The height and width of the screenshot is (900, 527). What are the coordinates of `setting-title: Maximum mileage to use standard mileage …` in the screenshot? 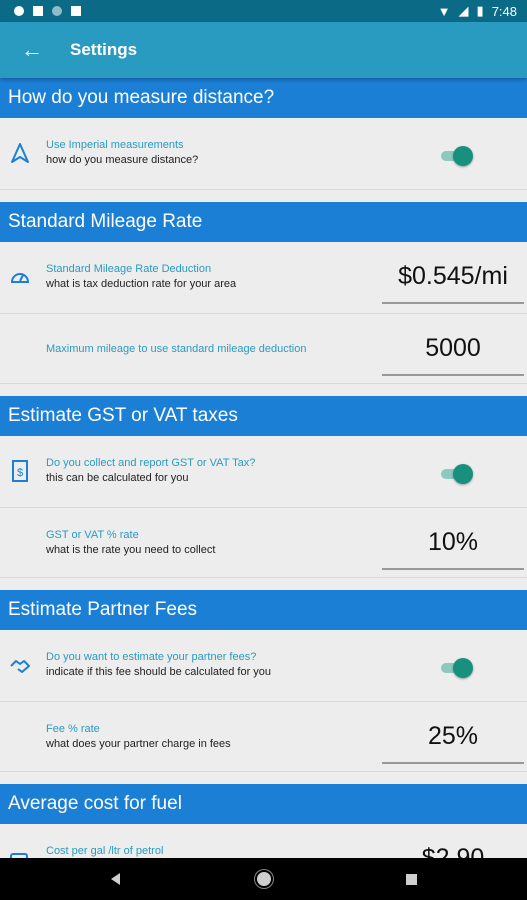 It's located at (176, 349).